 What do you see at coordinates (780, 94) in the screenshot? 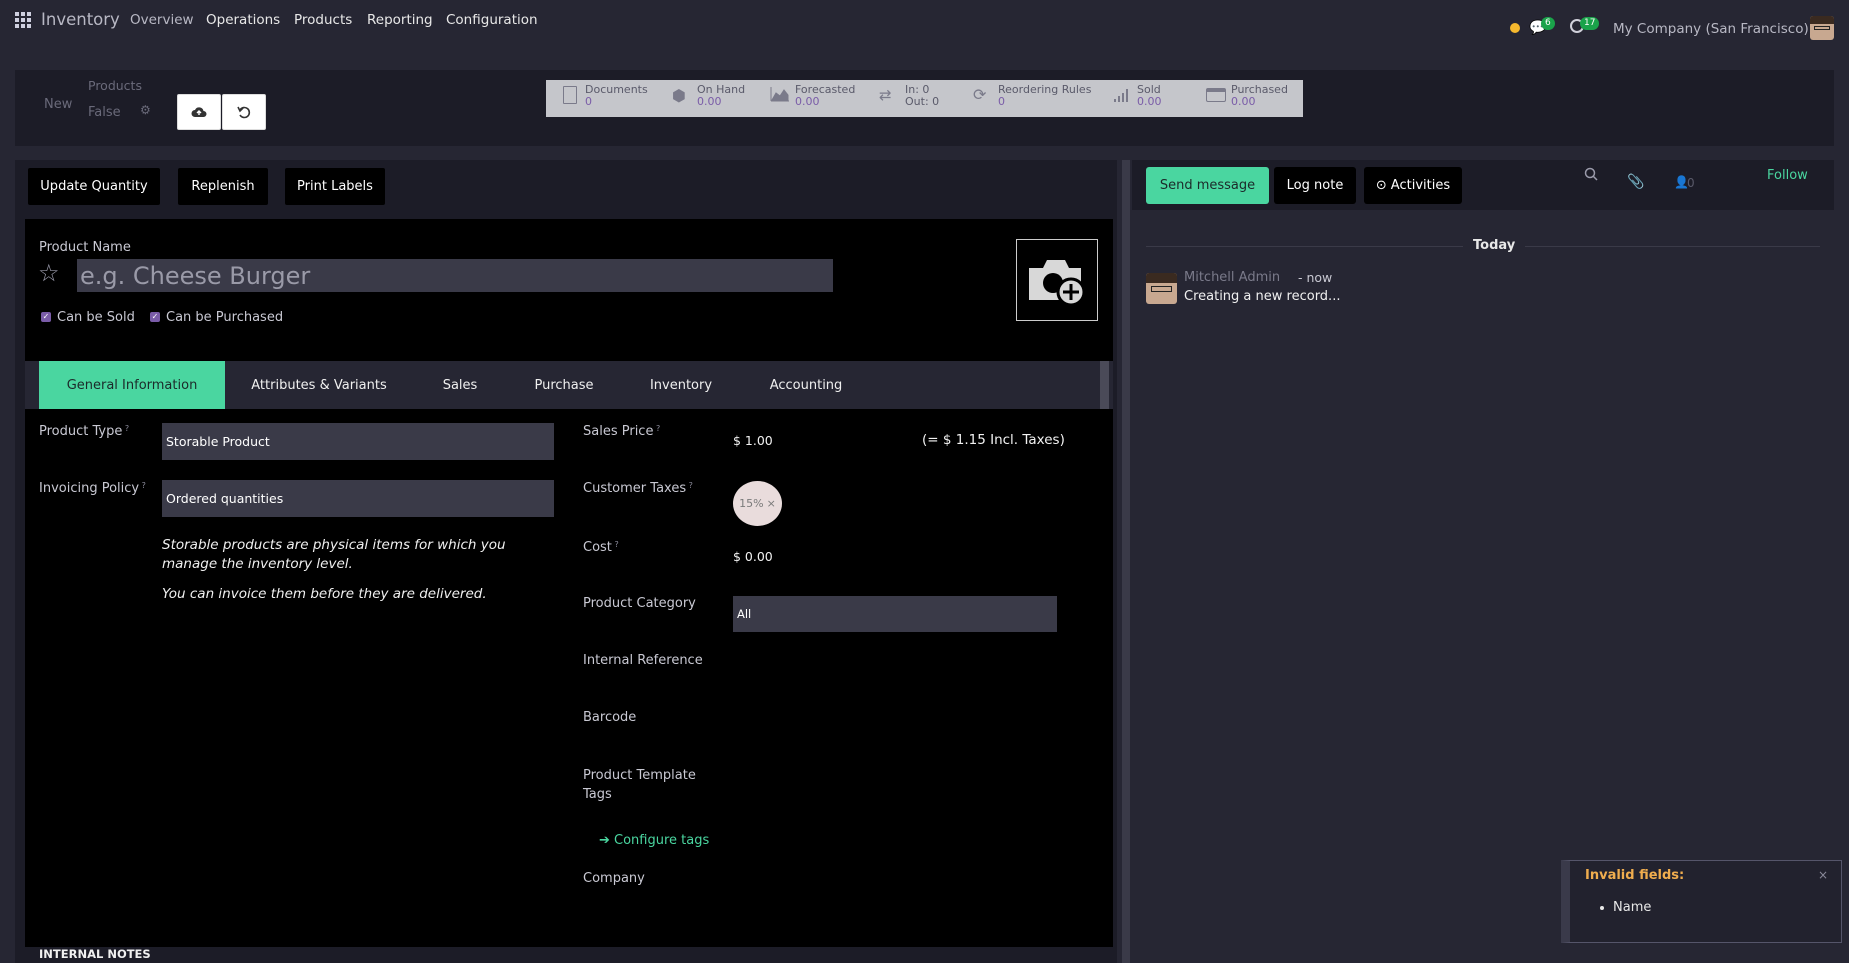
I see `area-chart-icon` at bounding box center [780, 94].